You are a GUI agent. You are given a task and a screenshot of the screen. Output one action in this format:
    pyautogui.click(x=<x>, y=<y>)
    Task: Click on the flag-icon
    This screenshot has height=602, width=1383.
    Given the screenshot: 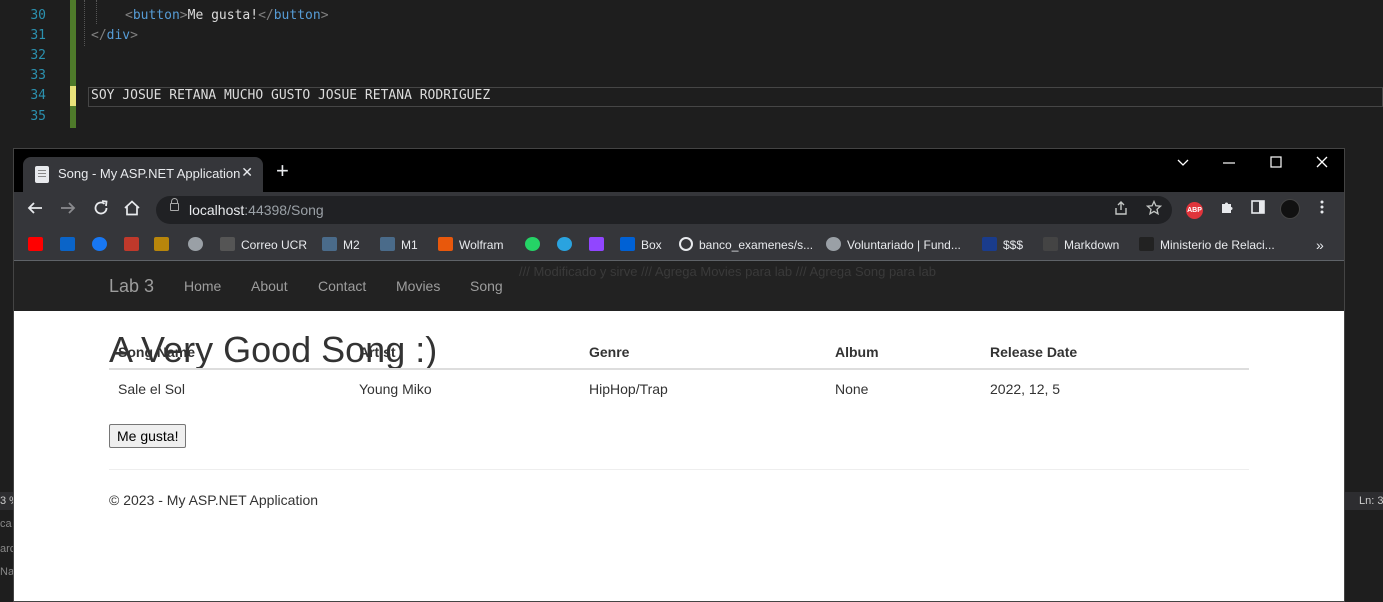 What is the action you would take?
    pyautogui.click(x=1146, y=244)
    